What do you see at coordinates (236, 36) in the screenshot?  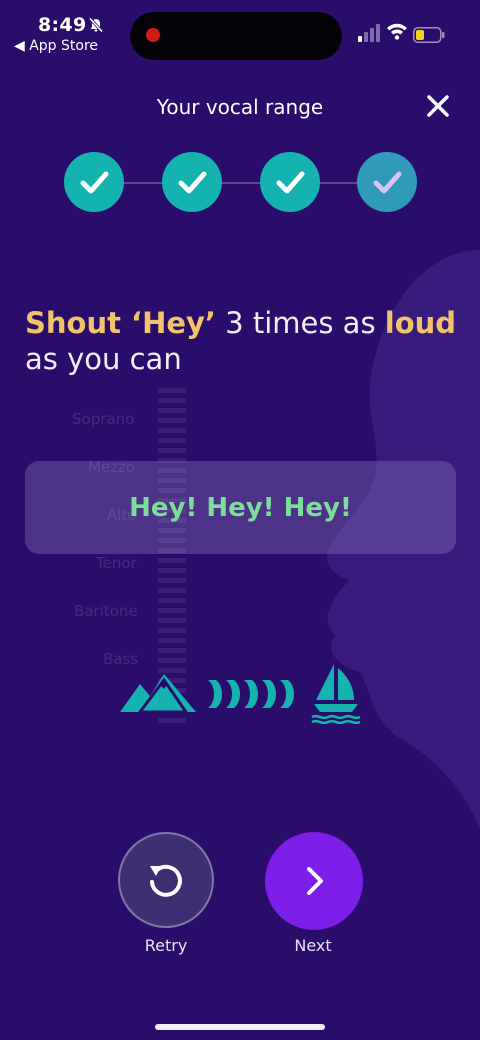 I see `dynamic-island` at bounding box center [236, 36].